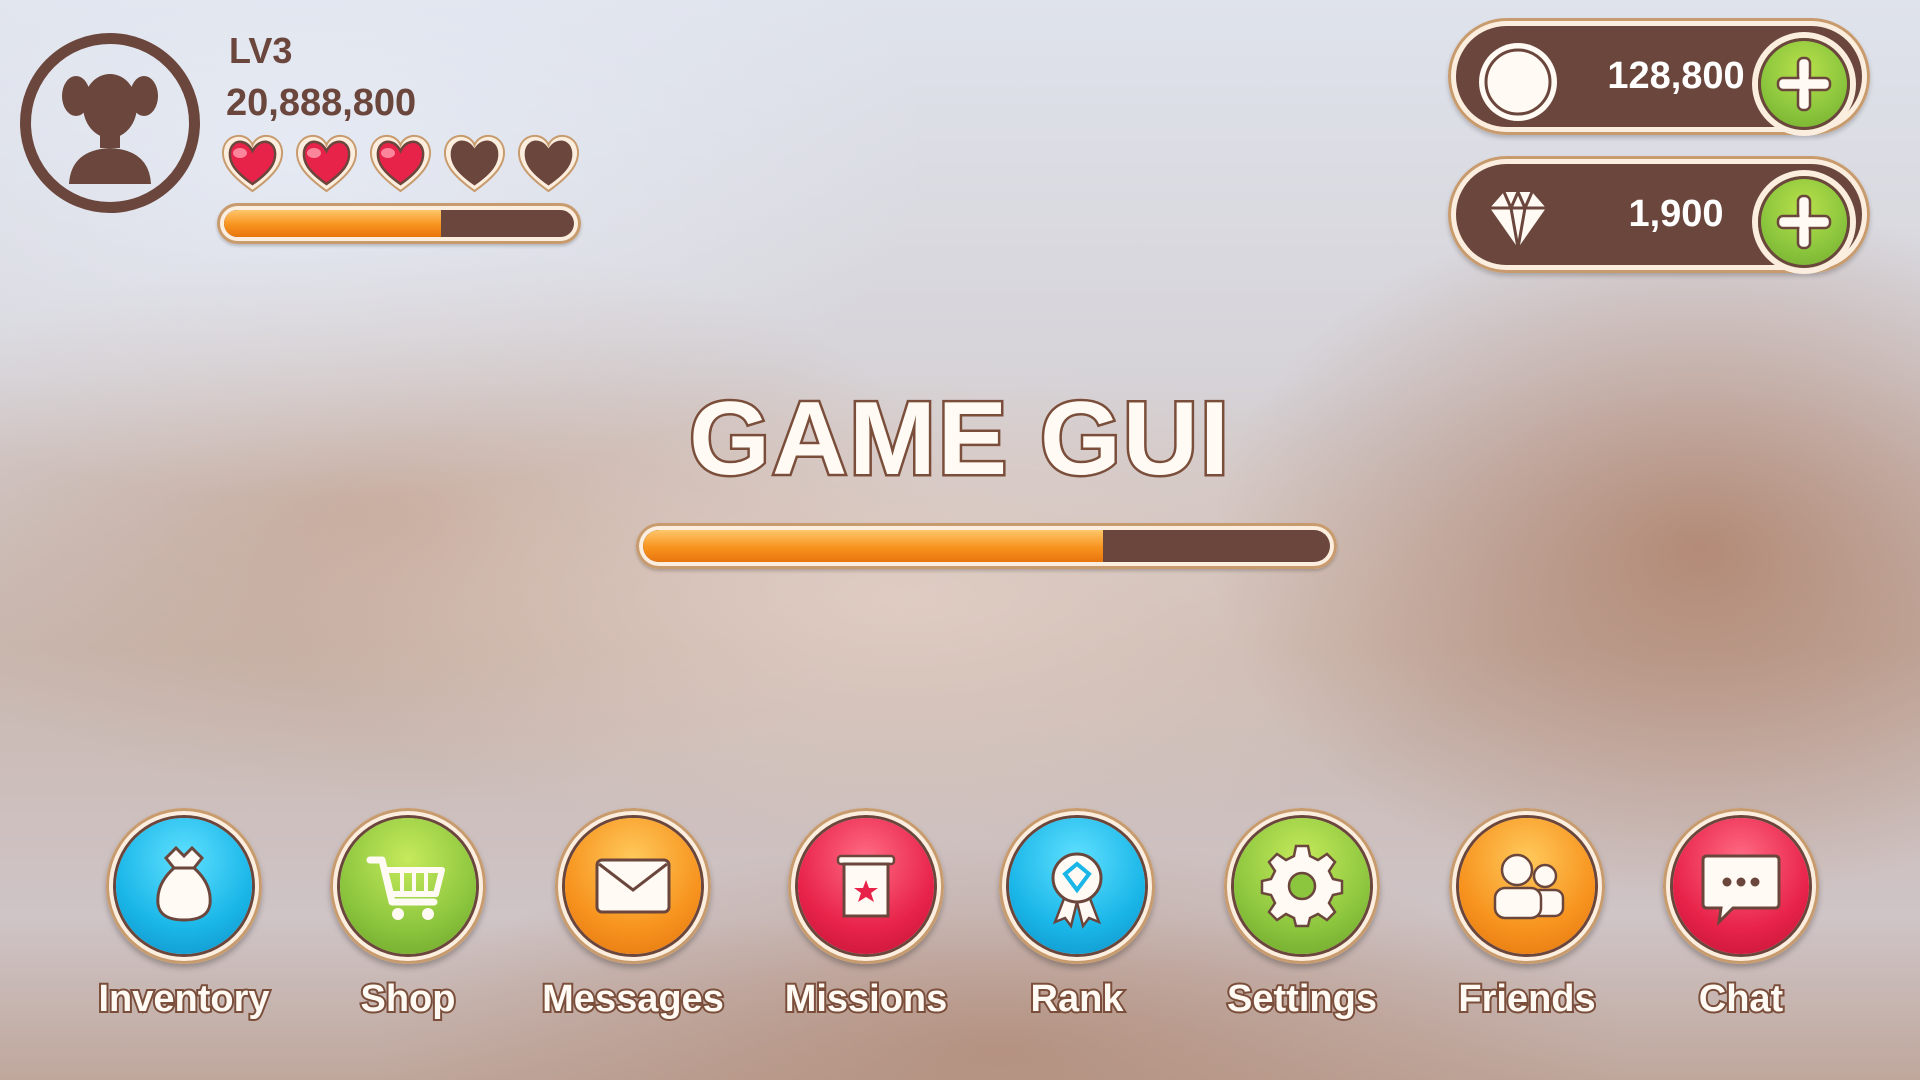 The height and width of the screenshot is (1080, 1920). What do you see at coordinates (1077, 890) in the screenshot?
I see `ribbon-icon` at bounding box center [1077, 890].